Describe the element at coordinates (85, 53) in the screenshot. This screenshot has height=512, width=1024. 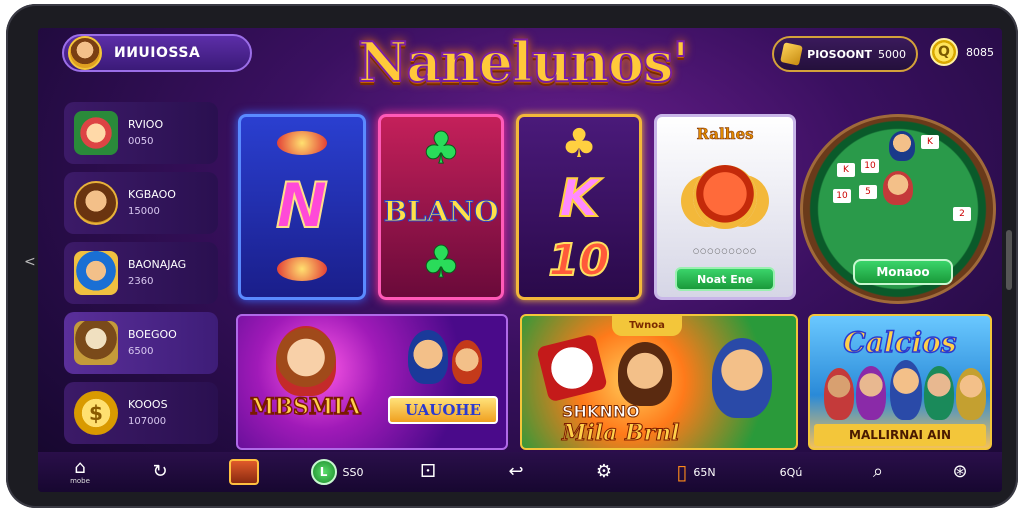
I see `avatar` at that location.